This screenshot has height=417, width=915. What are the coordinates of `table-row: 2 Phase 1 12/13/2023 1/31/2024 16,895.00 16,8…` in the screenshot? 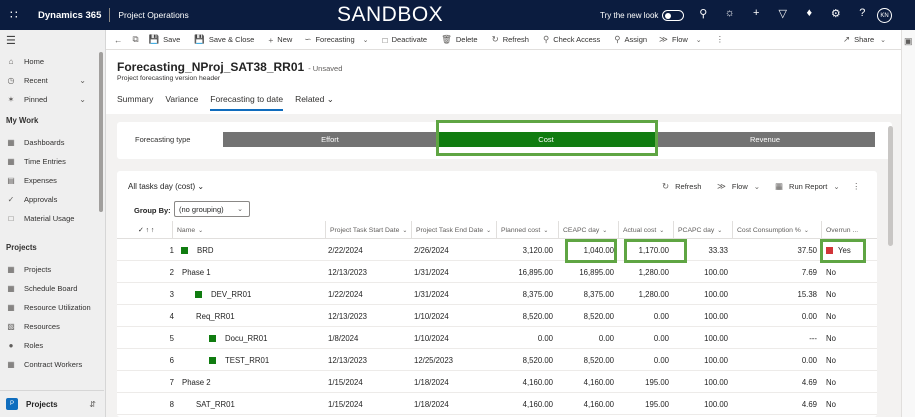 It's located at (497, 272).